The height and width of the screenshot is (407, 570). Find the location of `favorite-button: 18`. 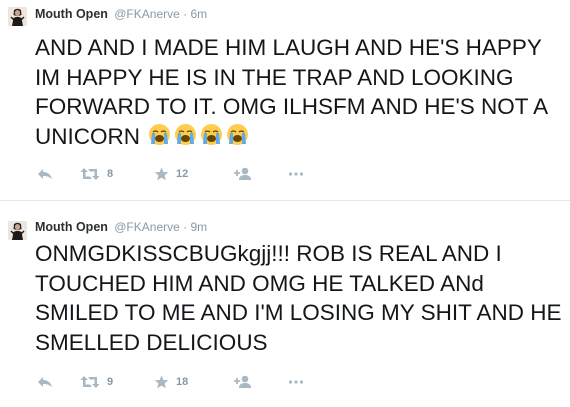

favorite-button: 18 is located at coordinates (171, 382).